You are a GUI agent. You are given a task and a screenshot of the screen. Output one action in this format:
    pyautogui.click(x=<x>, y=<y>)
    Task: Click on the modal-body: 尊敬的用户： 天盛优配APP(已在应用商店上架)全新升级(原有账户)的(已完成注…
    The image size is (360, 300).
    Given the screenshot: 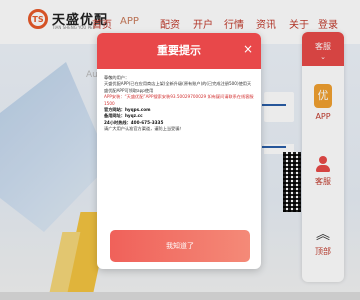 What is the action you would take?
    pyautogui.click(x=179, y=101)
    